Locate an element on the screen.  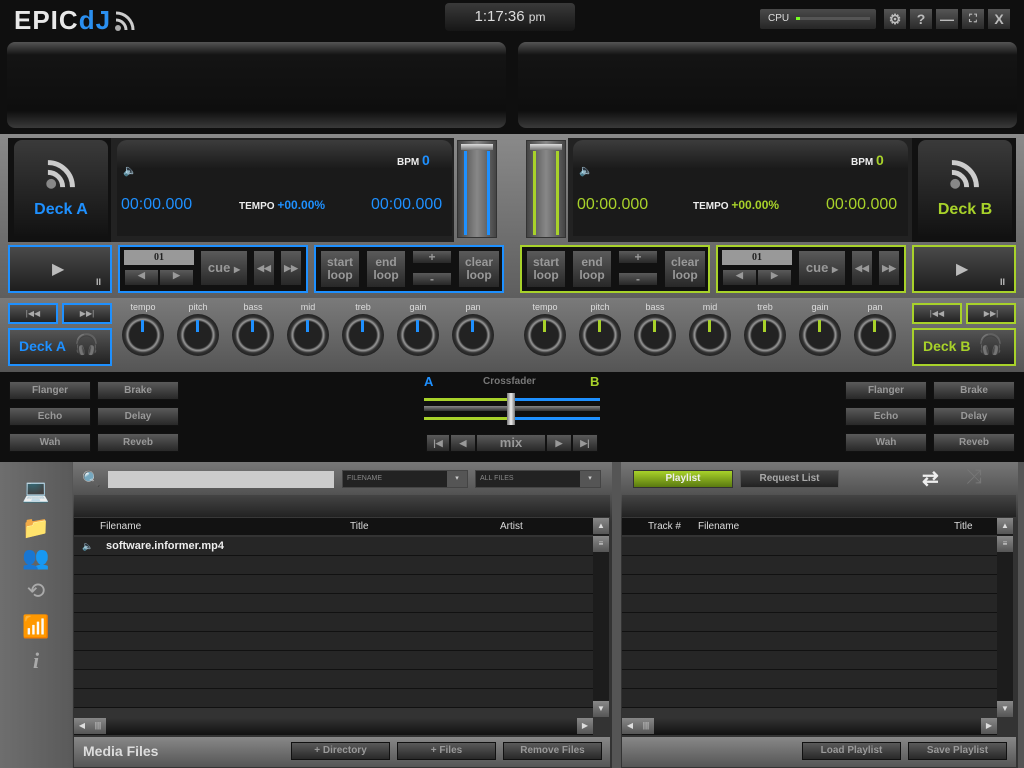
knob-pan: pan is located at coordinates (473, 329).